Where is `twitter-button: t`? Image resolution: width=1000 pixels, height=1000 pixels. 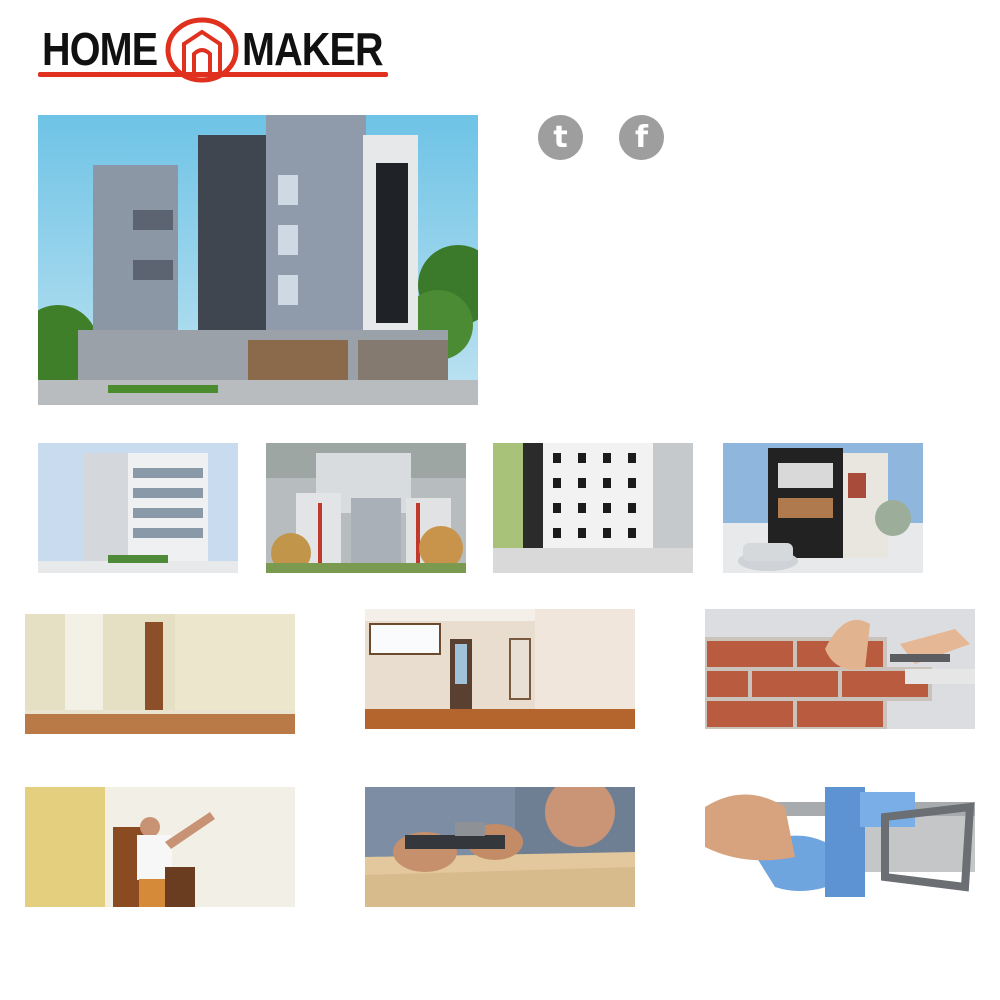
twitter-button: t is located at coordinates (560, 137).